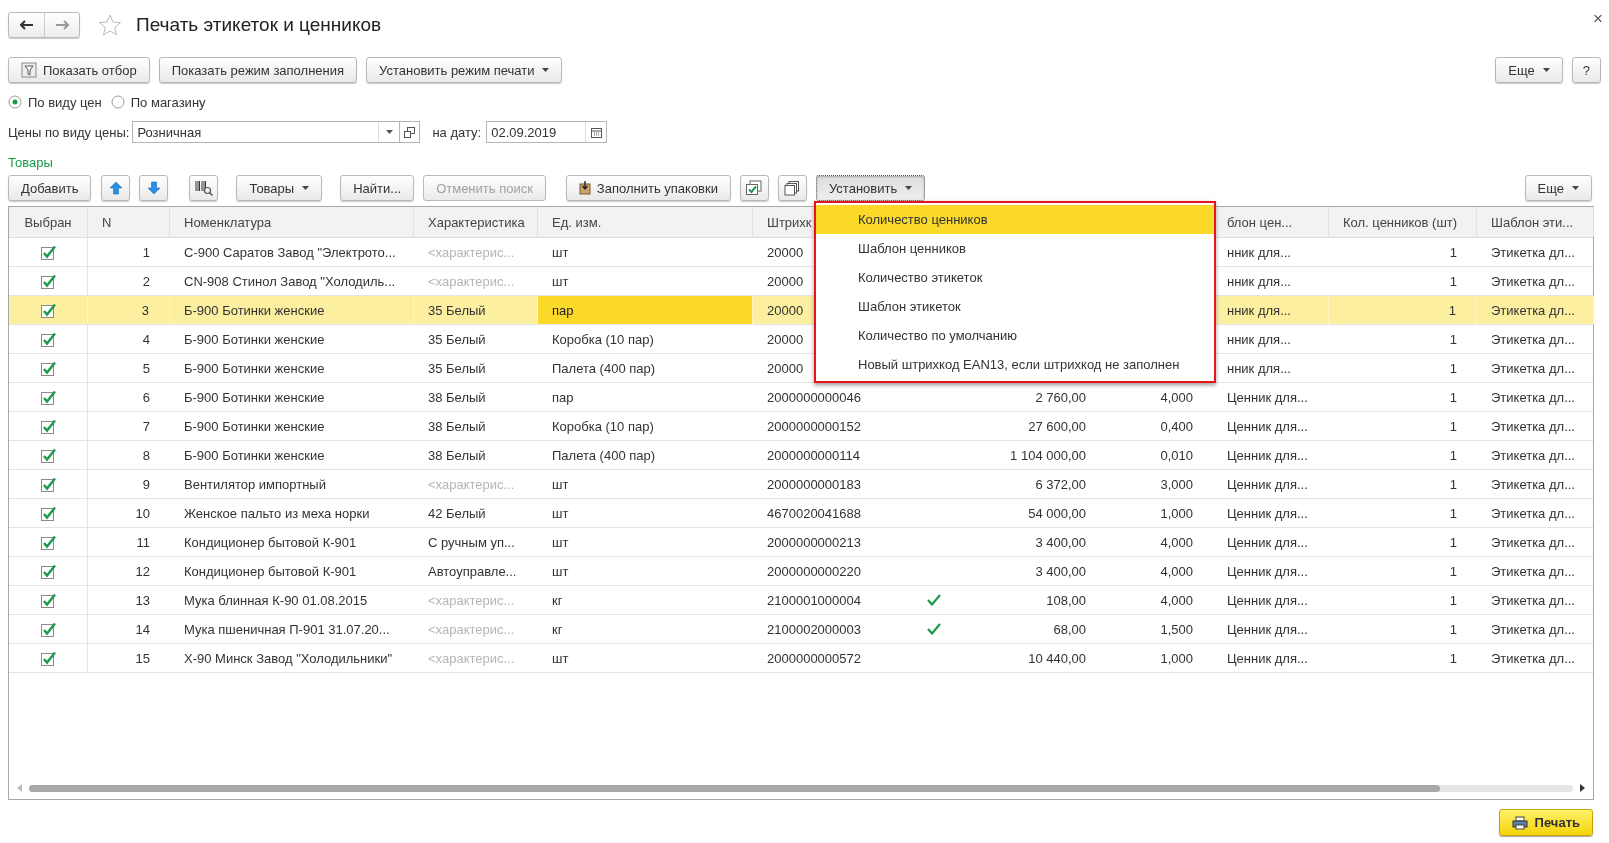 This screenshot has height=843, width=1609. I want to click on table-cell: 2 760,00, so click(1060, 397).